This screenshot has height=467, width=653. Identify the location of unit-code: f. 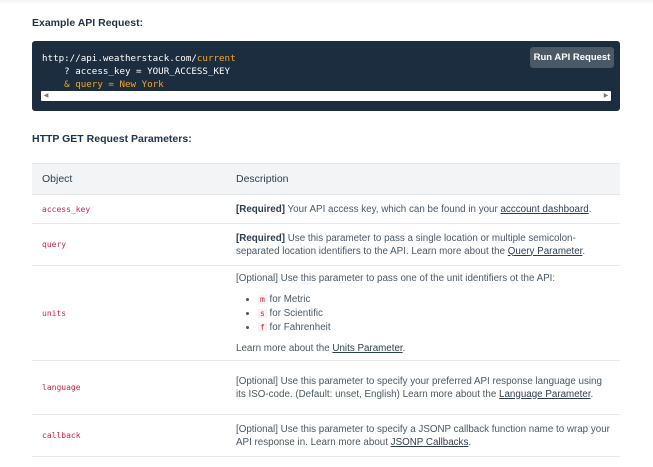
(262, 327).